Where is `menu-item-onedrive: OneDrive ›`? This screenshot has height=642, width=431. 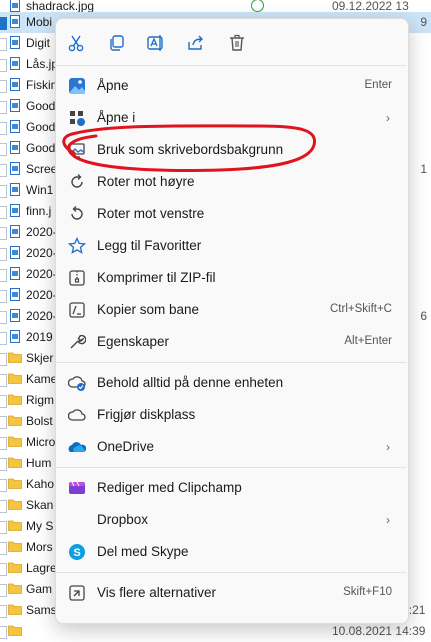
menu-item-onedrive: OneDrive › is located at coordinates (232, 447).